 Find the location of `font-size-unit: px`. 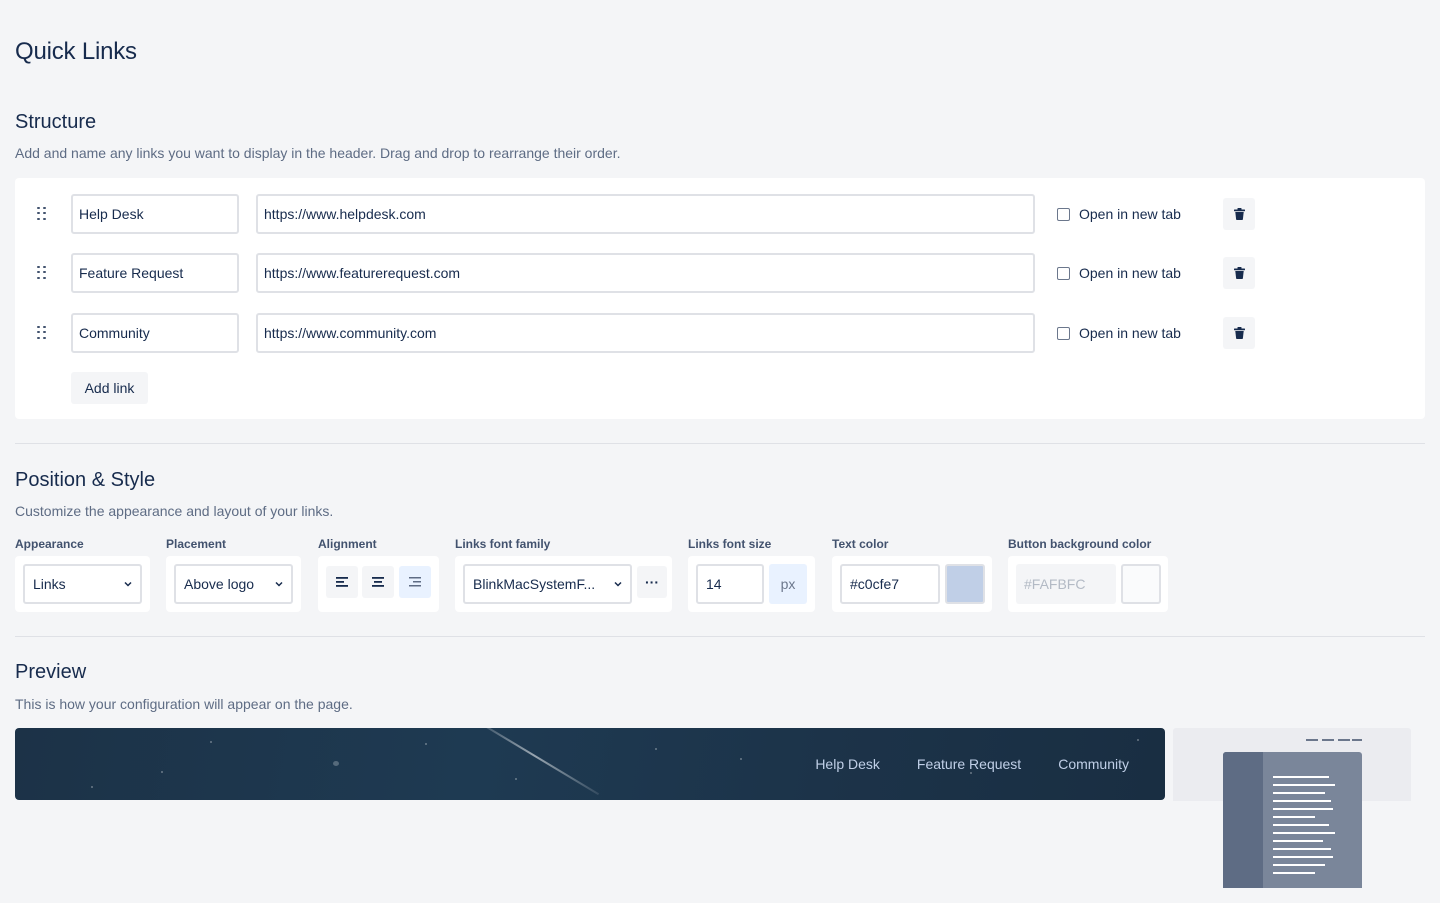

font-size-unit: px is located at coordinates (788, 584).